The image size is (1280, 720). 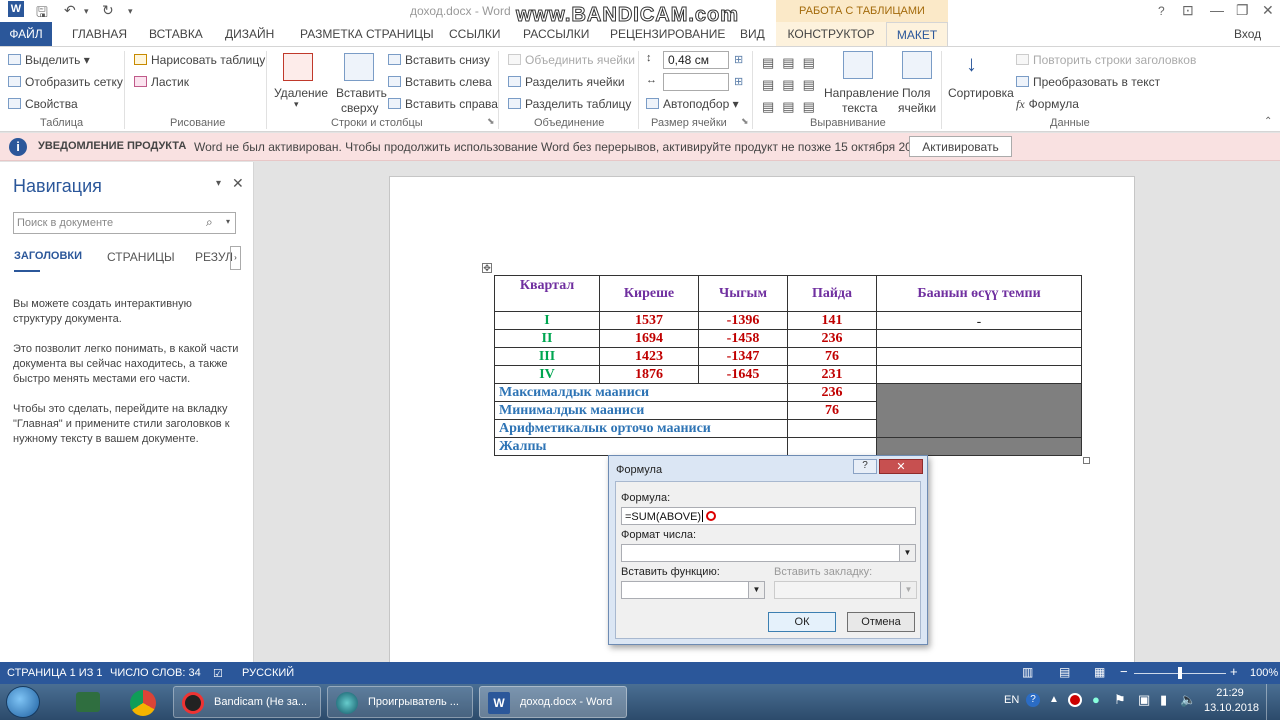 What do you see at coordinates (268, 673) in the screenshot?
I see `language-indicator: РУССКИЙ` at bounding box center [268, 673].